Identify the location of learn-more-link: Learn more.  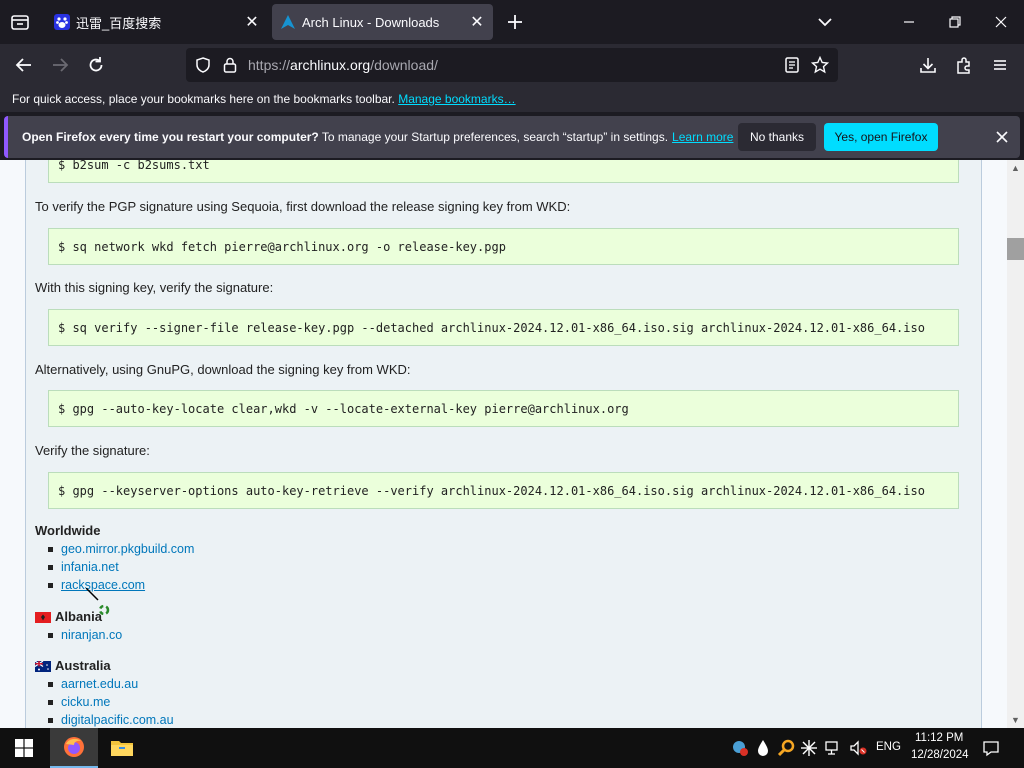
(702, 137).